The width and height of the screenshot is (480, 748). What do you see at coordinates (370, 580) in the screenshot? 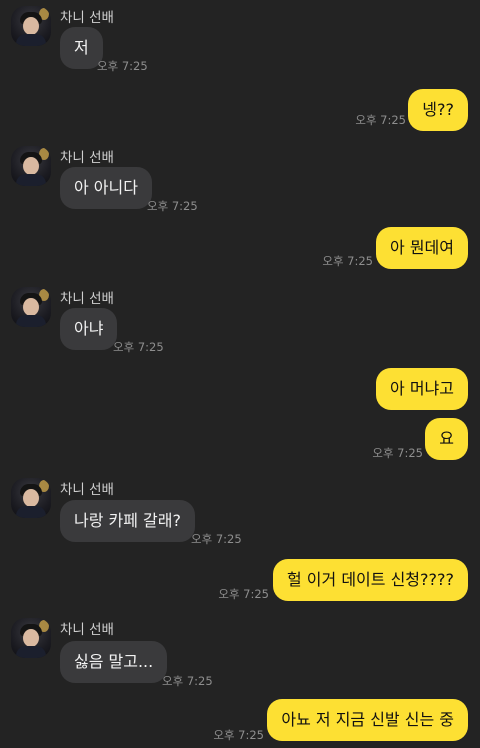
I see `outgoing-message: 헐 이거 데이트 신청????` at bounding box center [370, 580].